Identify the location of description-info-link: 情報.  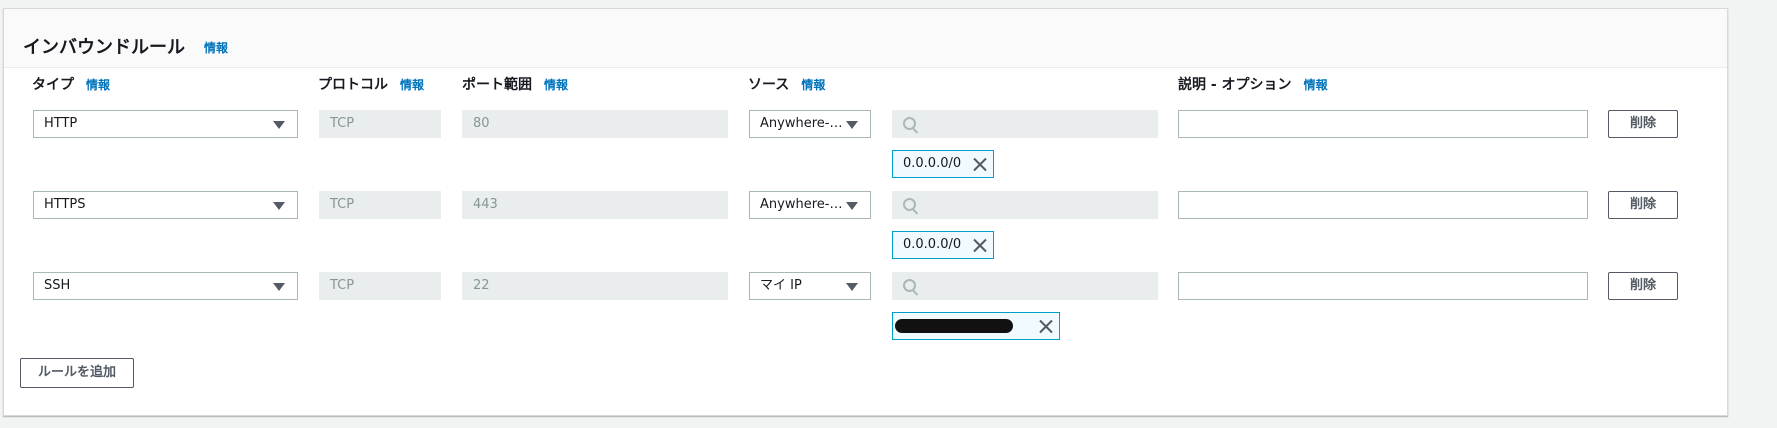
(1316, 85).